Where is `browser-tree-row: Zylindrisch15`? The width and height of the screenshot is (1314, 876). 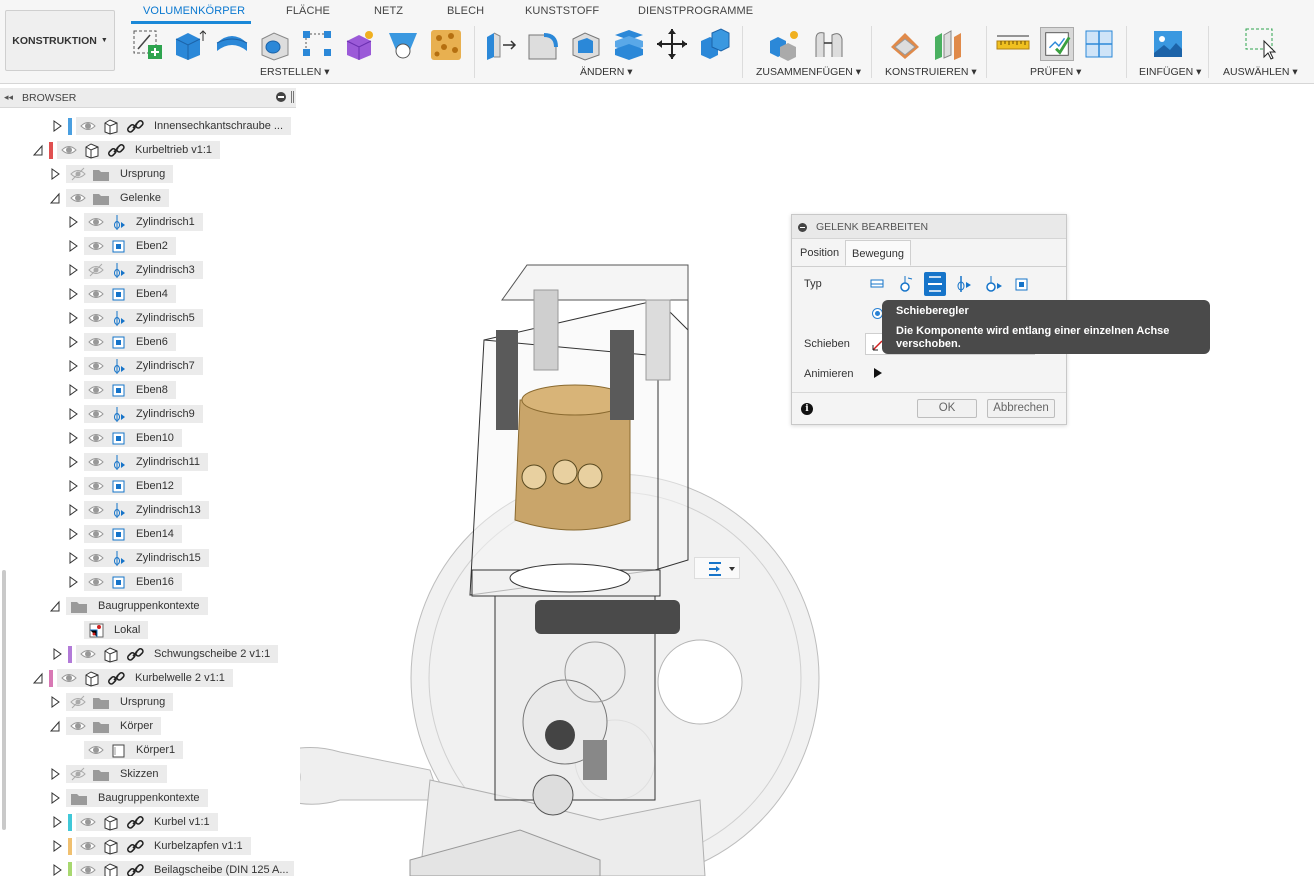 browser-tree-row: Zylindrisch15 is located at coordinates (148, 558).